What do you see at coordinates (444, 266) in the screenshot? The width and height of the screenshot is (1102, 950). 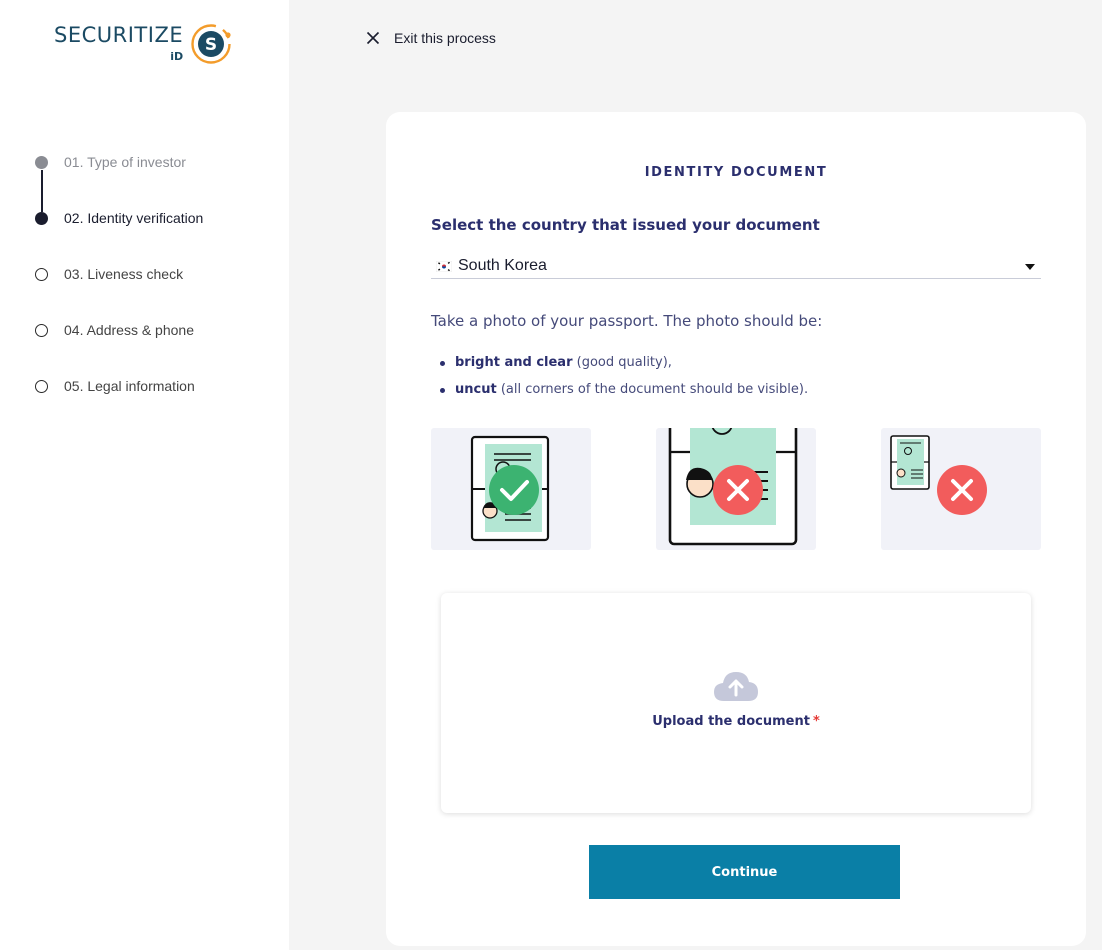 I see `south-korea-flag-icon` at bounding box center [444, 266].